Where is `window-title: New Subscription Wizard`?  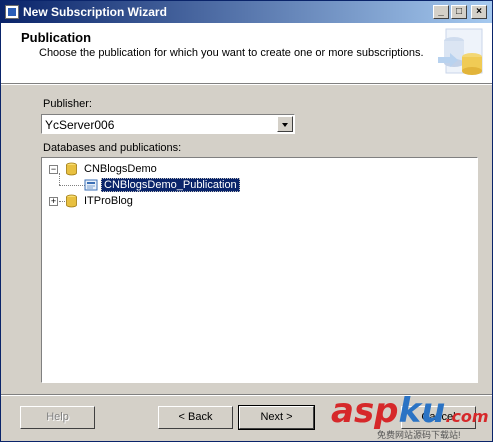 window-title: New Subscription Wizard is located at coordinates (95, 12).